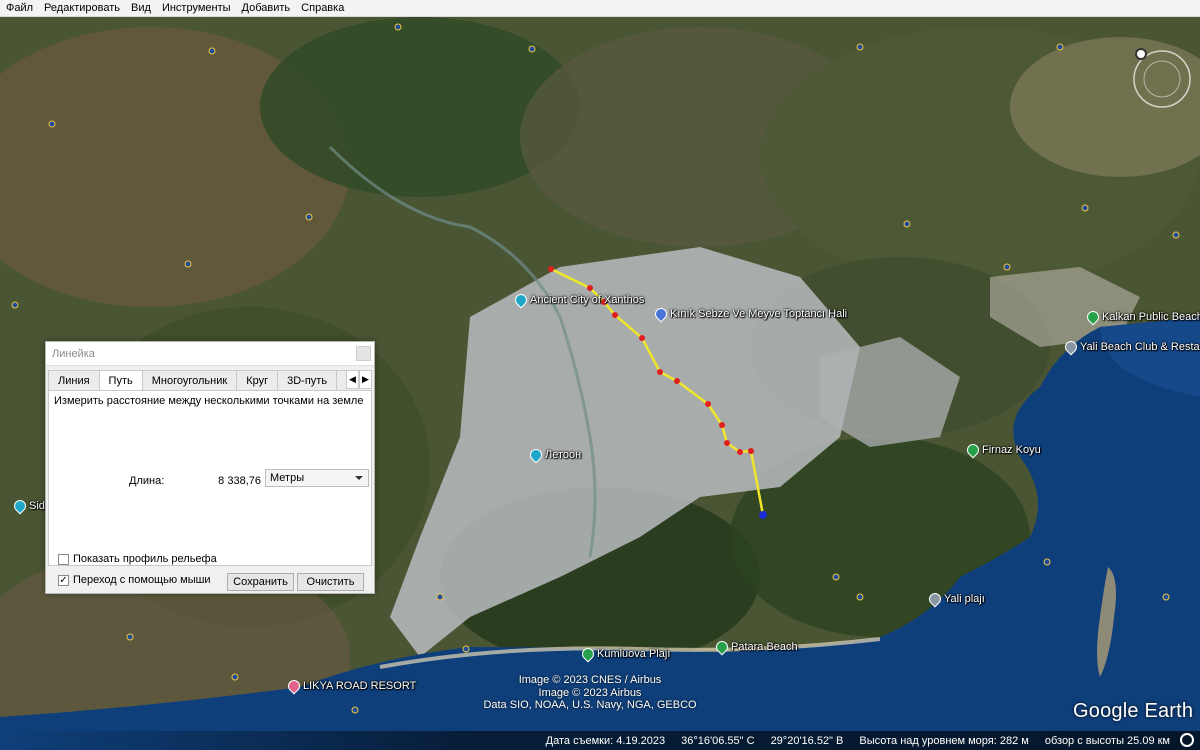  I want to click on show-profile-toggle: Показать профиль рельефа, so click(137, 559).